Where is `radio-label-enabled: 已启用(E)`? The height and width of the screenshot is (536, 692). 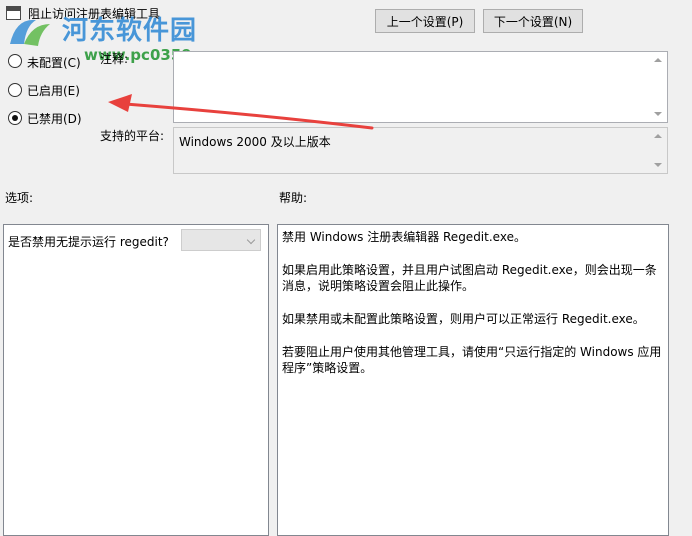 radio-label-enabled: 已启用(E) is located at coordinates (53, 90).